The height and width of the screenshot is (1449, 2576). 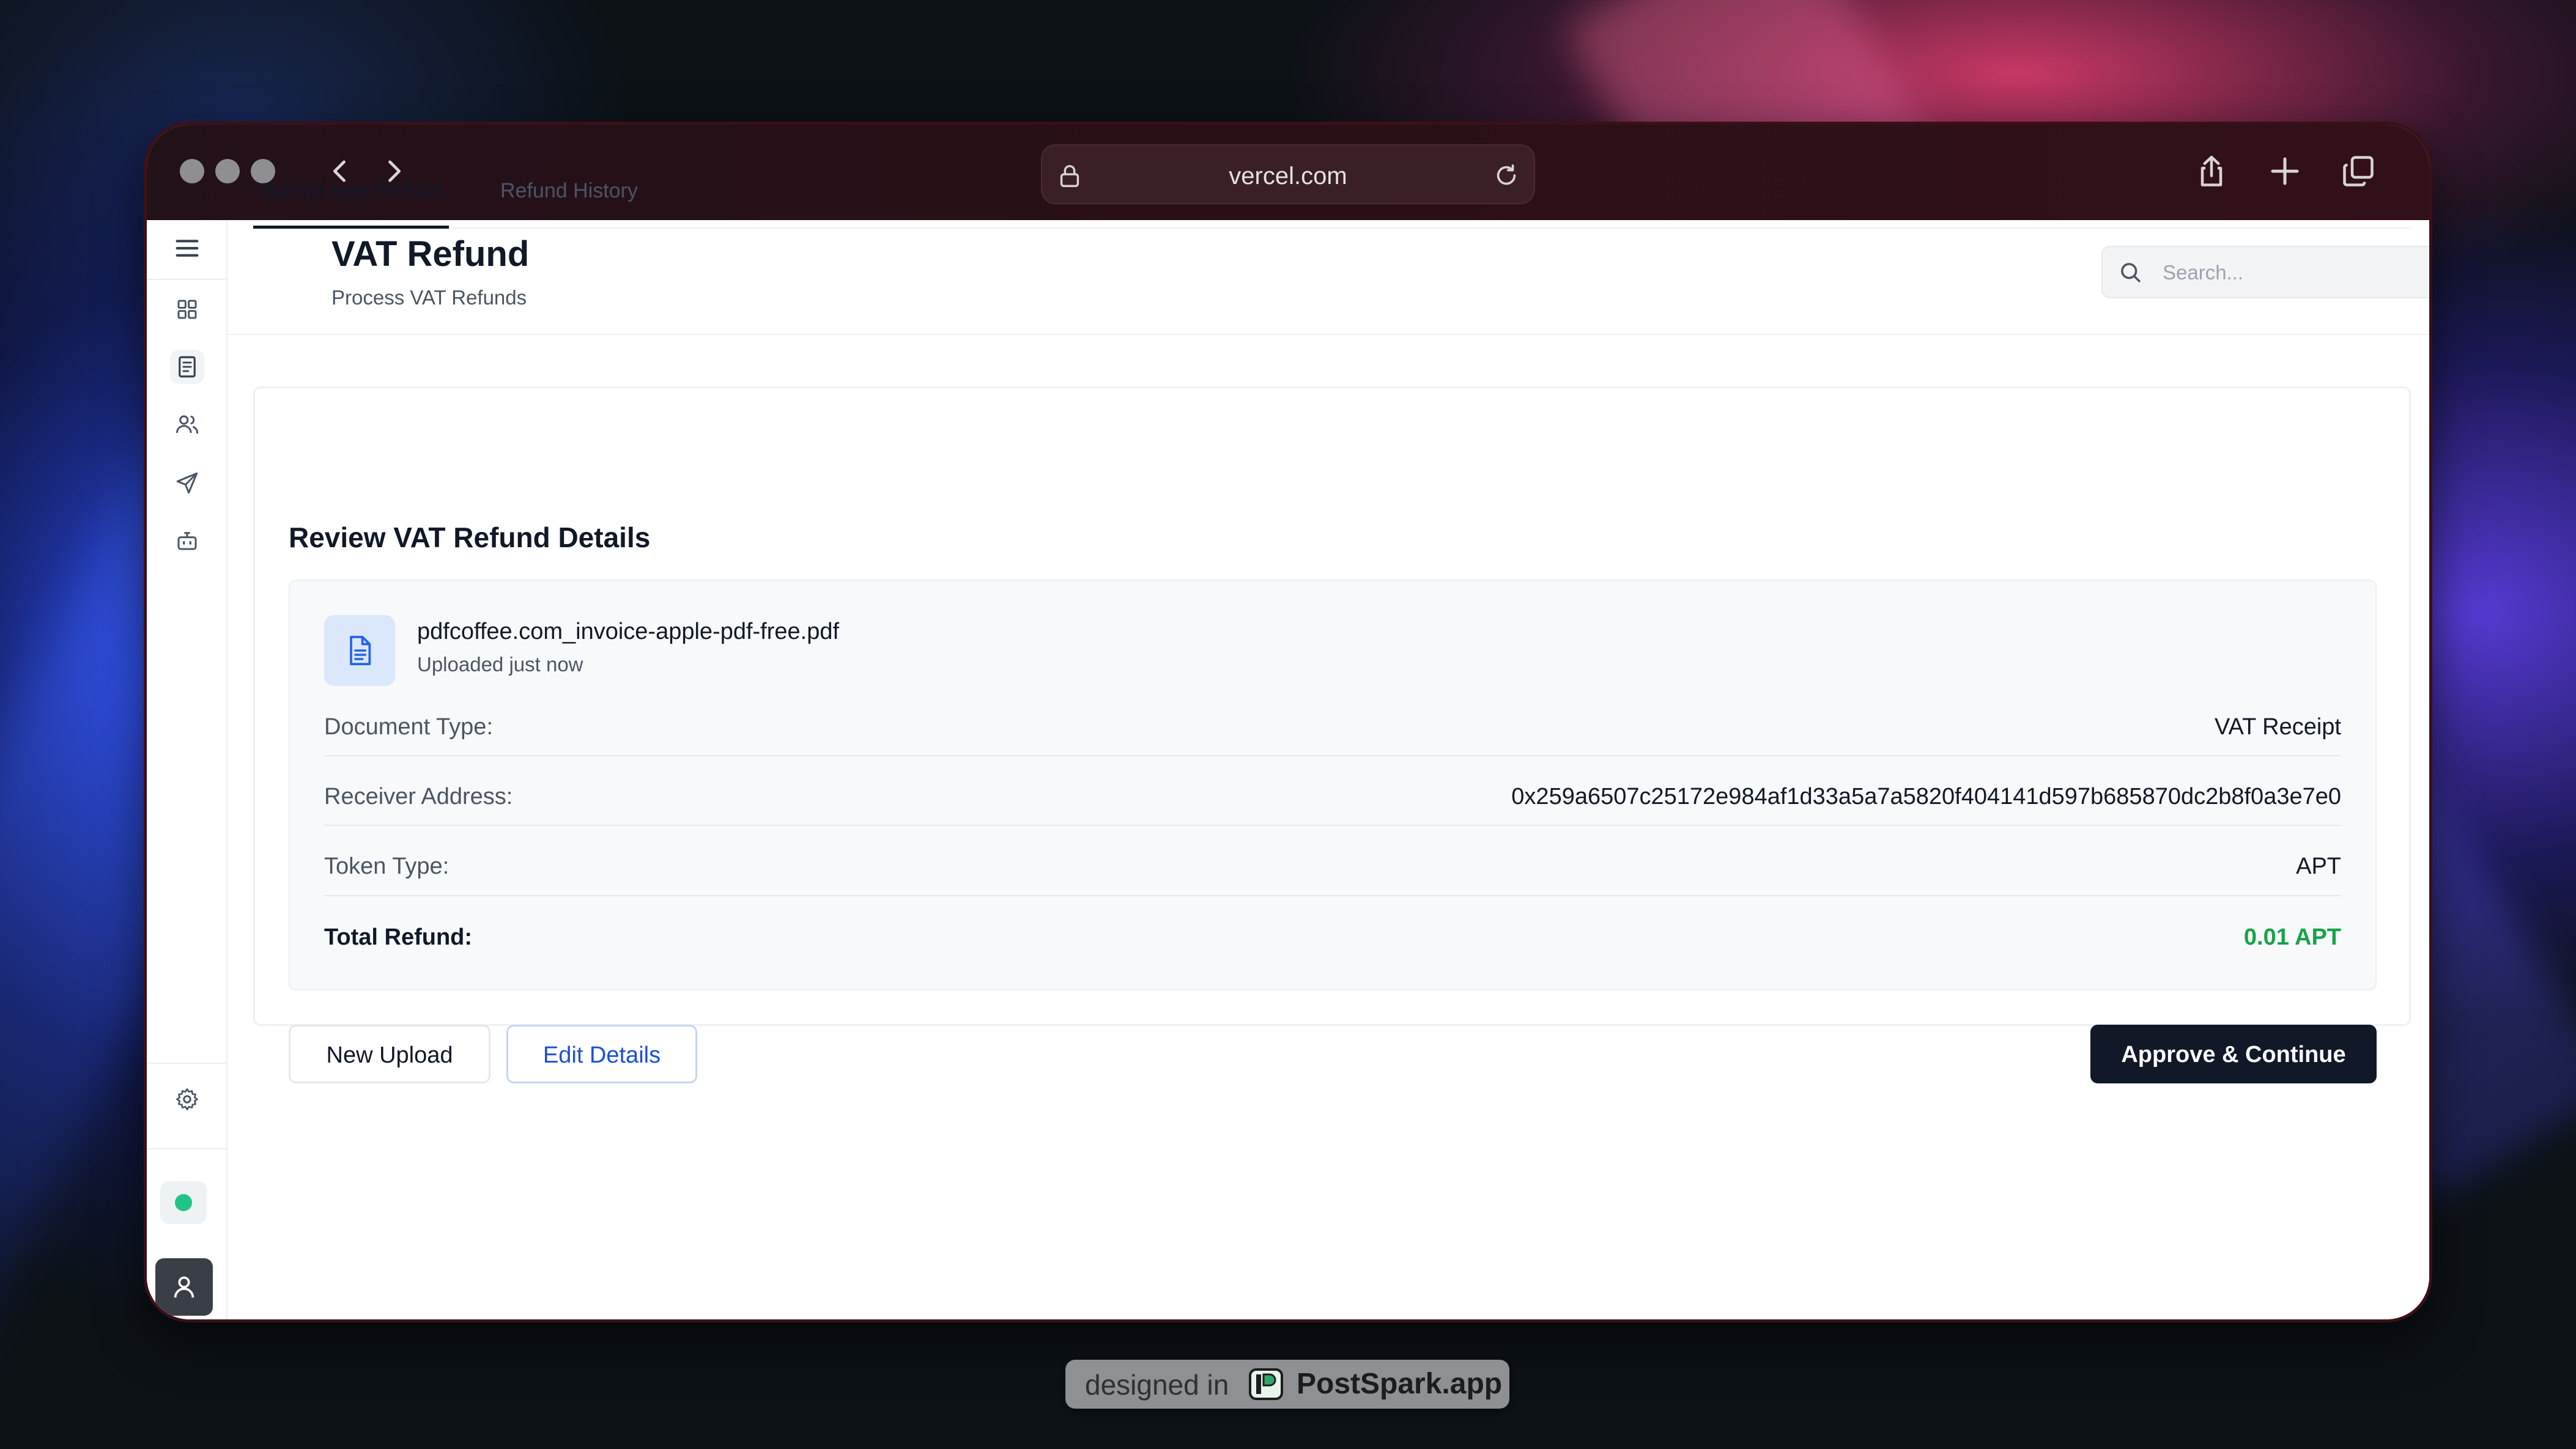 I want to click on page-header, so click(x=1328, y=277).